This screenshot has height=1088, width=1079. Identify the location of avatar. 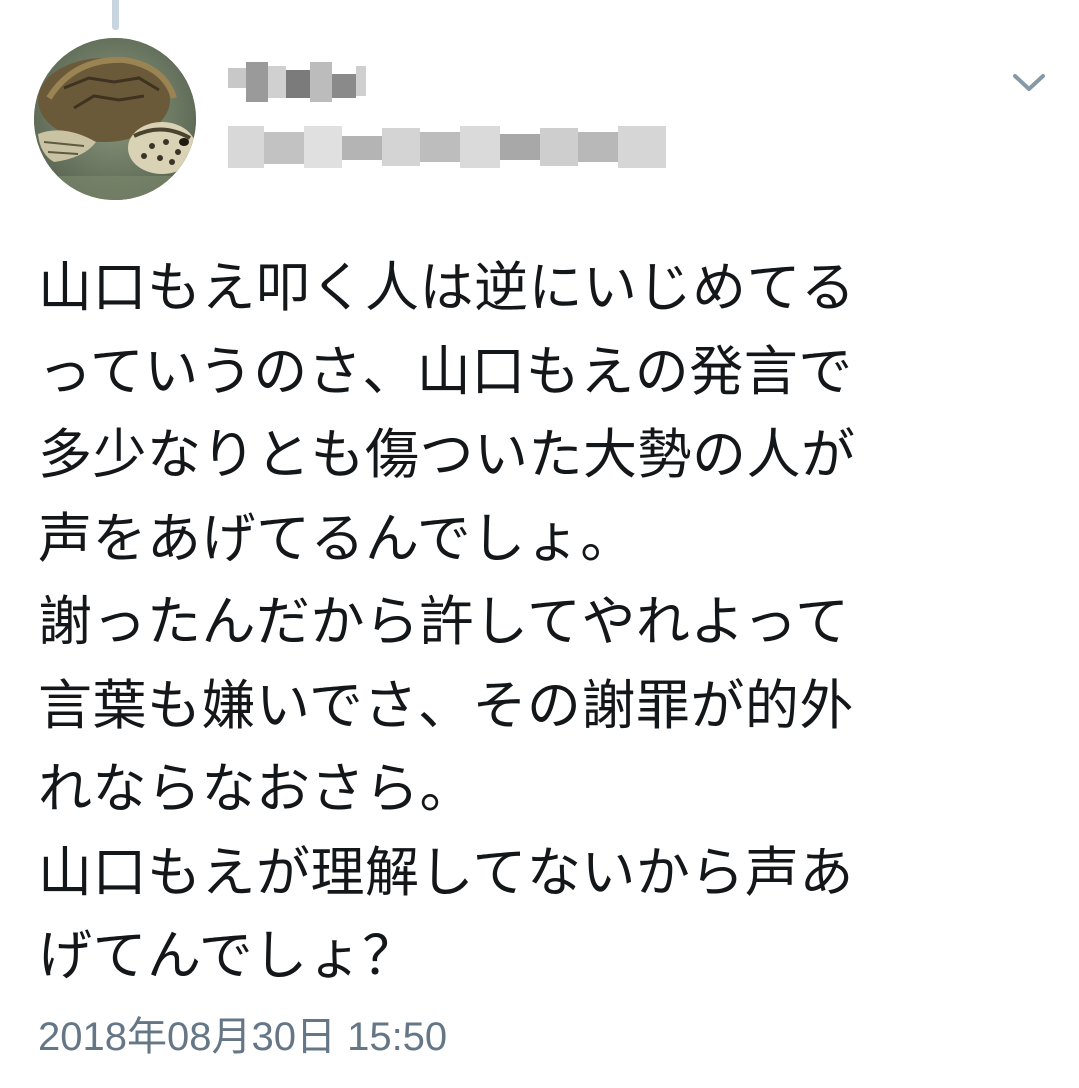
(115, 119).